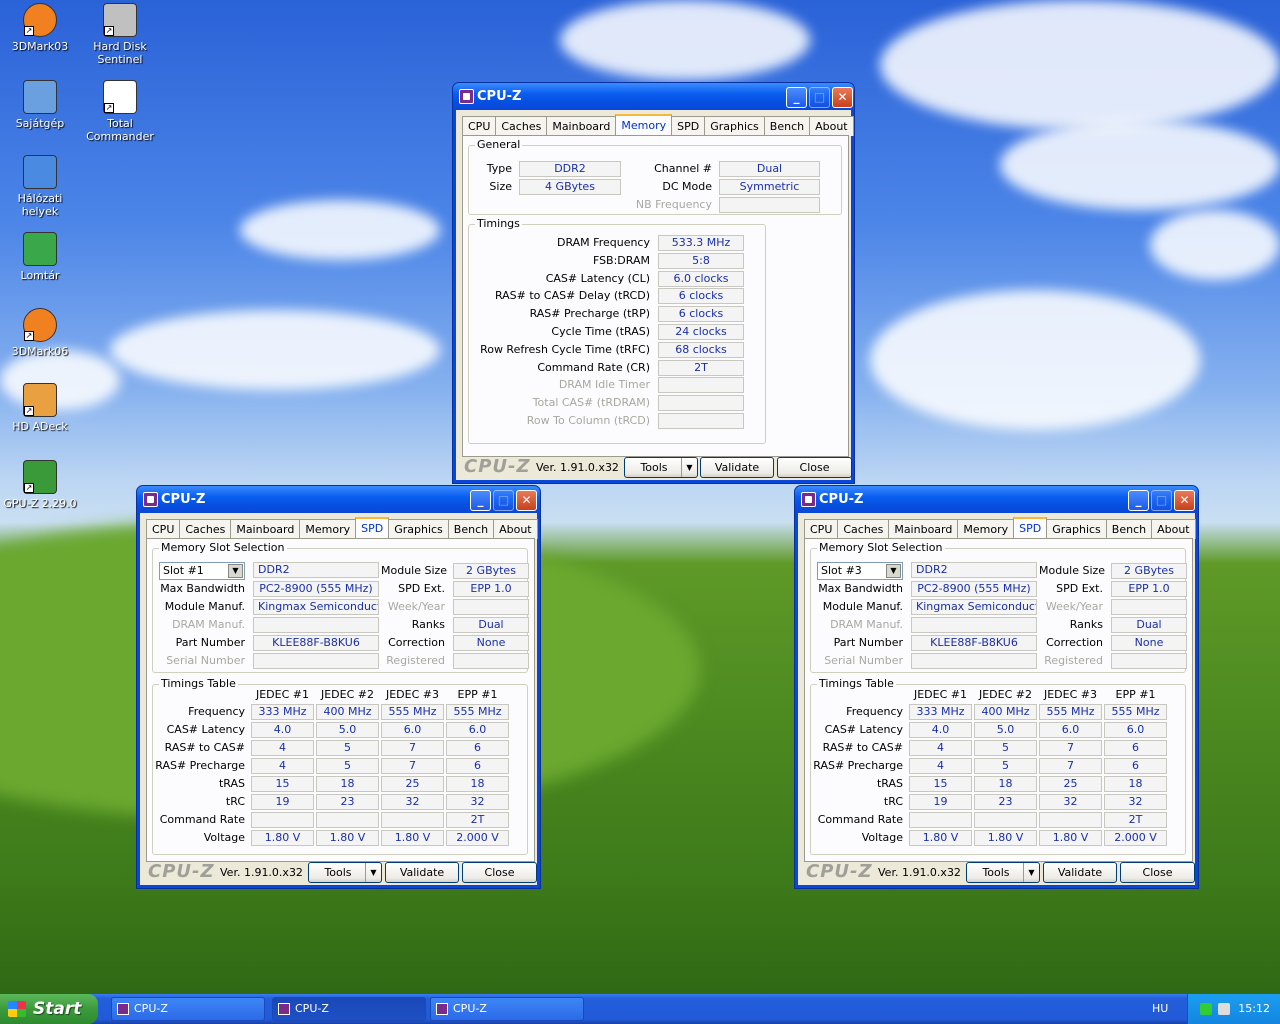 The height and width of the screenshot is (1024, 1280). What do you see at coordinates (1160, 1008) in the screenshot?
I see `language-indicator: HU` at bounding box center [1160, 1008].